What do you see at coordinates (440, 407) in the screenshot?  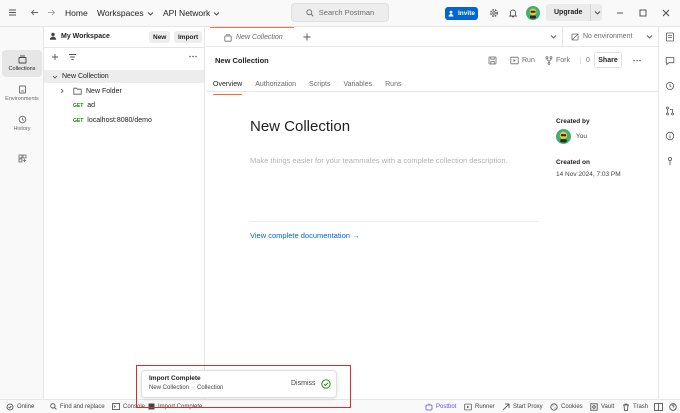 I see `postbot-button: Postbot` at bounding box center [440, 407].